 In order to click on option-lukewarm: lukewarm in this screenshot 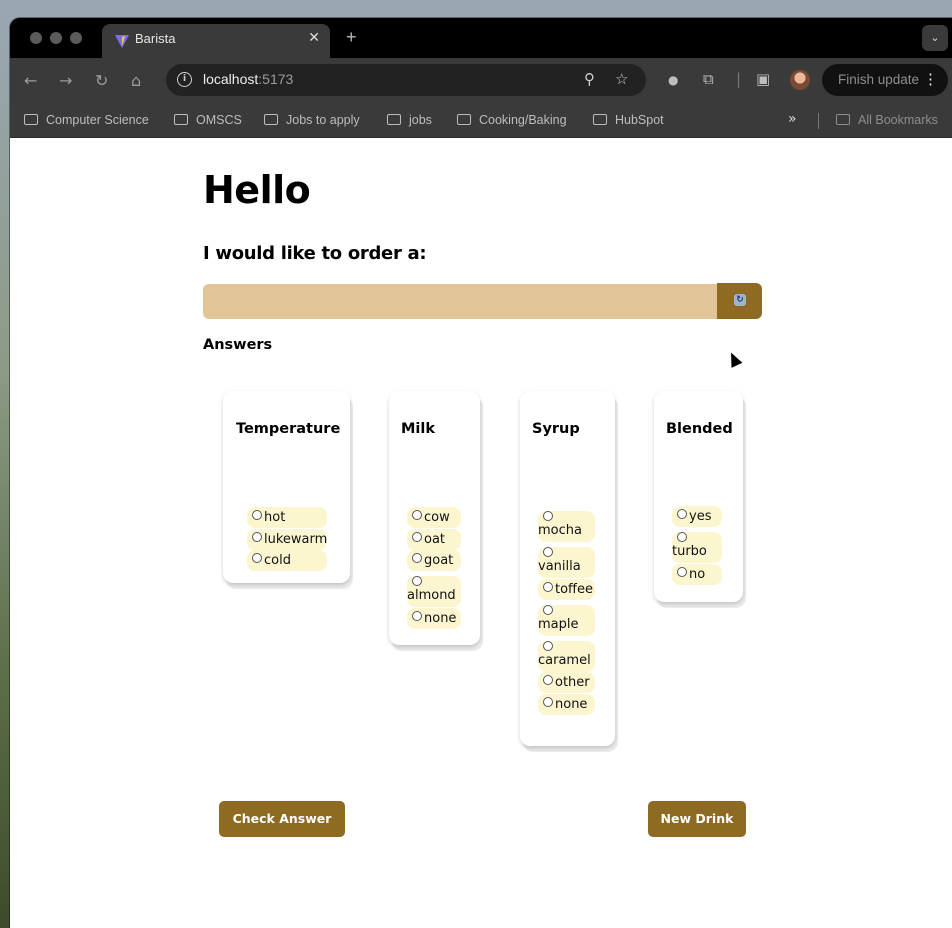, I will do `click(287, 539)`.